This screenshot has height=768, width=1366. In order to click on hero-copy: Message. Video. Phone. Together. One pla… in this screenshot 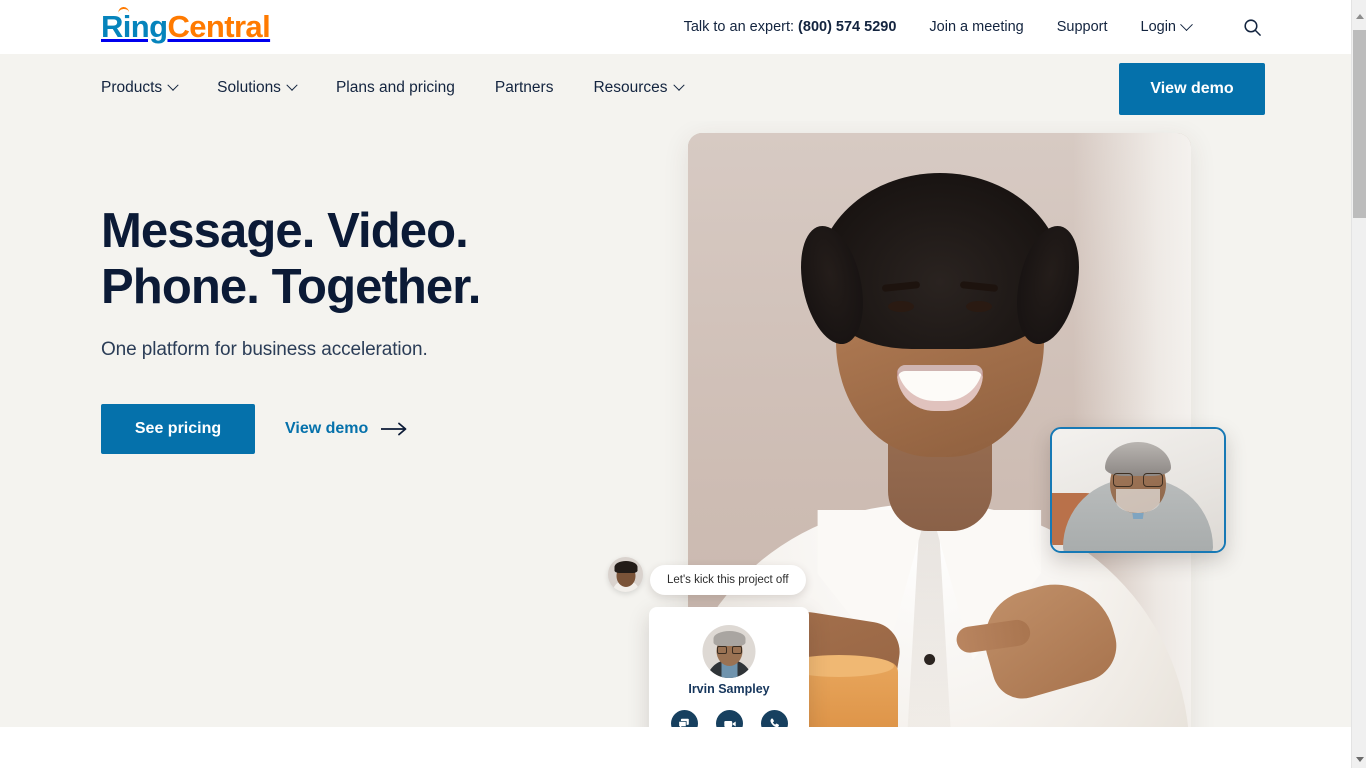, I will do `click(336, 328)`.